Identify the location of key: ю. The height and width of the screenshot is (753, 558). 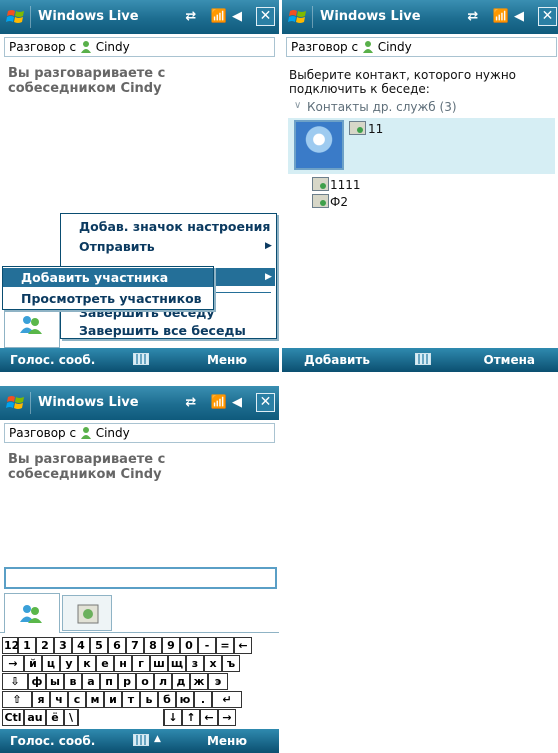
(185, 699).